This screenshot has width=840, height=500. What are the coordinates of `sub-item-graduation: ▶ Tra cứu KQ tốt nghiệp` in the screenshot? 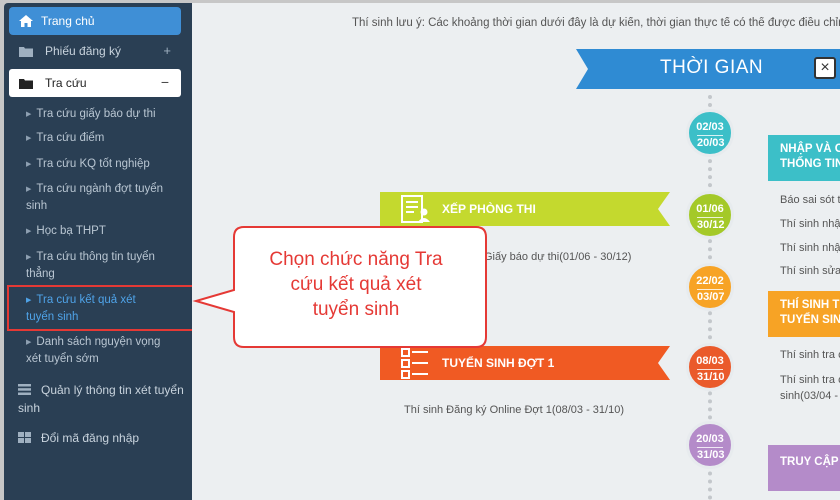 It's located at (106, 164).